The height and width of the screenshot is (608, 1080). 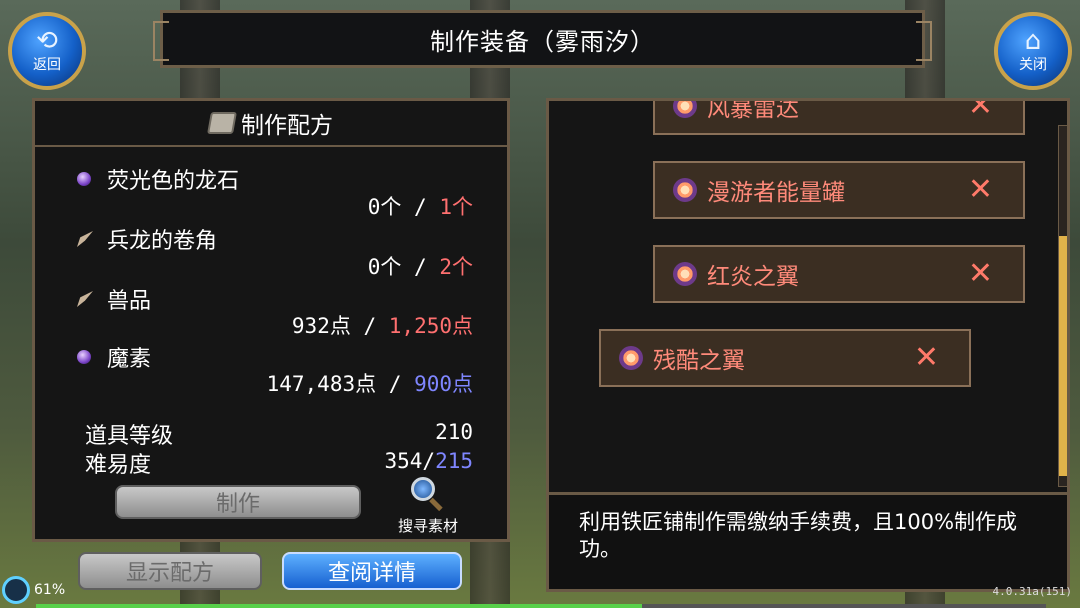 I want to click on progress-fill, so click(x=339, y=606).